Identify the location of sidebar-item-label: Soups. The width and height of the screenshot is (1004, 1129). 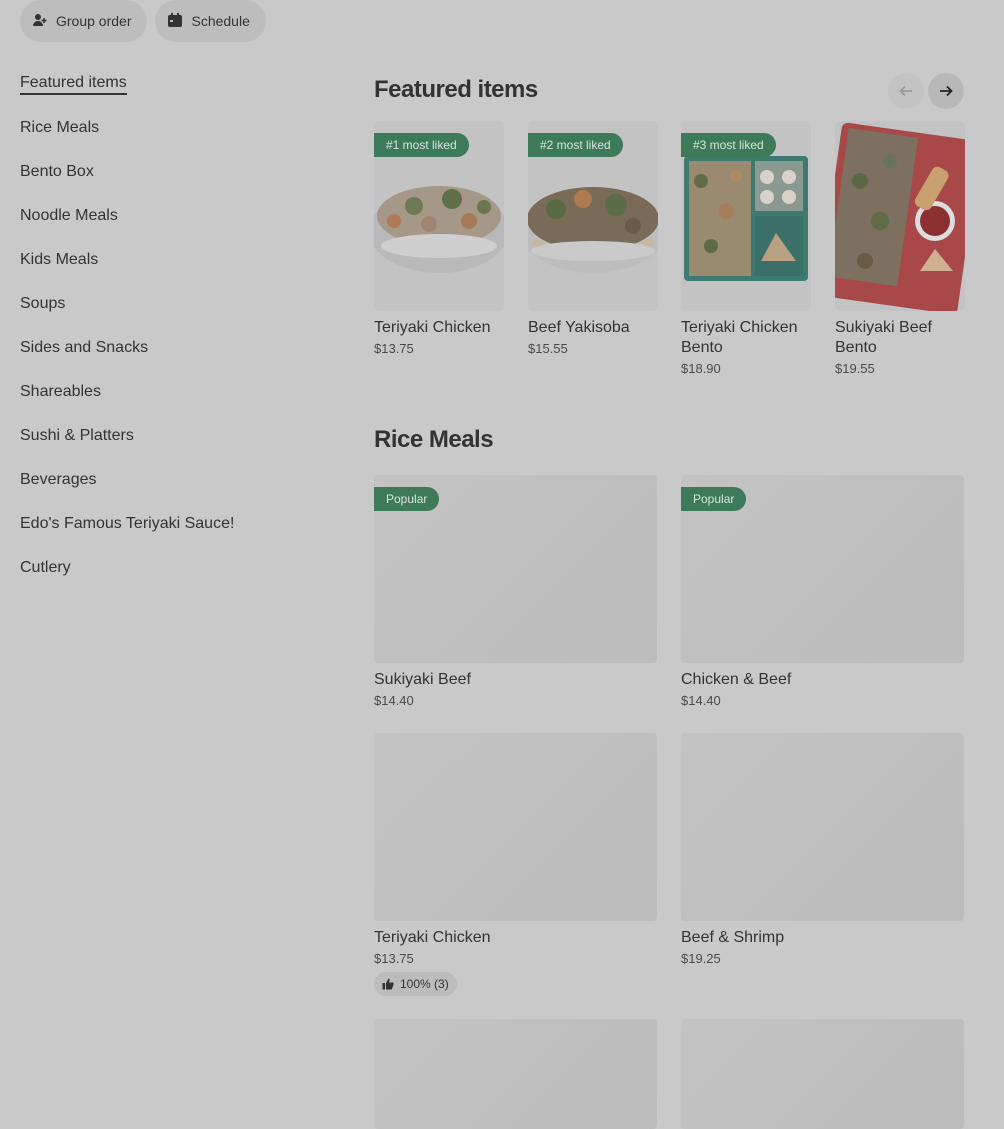
(43, 303).